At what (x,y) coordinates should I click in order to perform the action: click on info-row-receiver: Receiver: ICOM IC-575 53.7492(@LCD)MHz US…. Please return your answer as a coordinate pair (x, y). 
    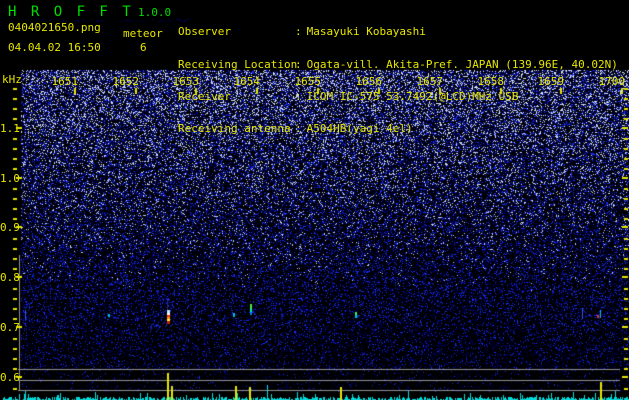
    Looking at the image, I should click on (348, 96).